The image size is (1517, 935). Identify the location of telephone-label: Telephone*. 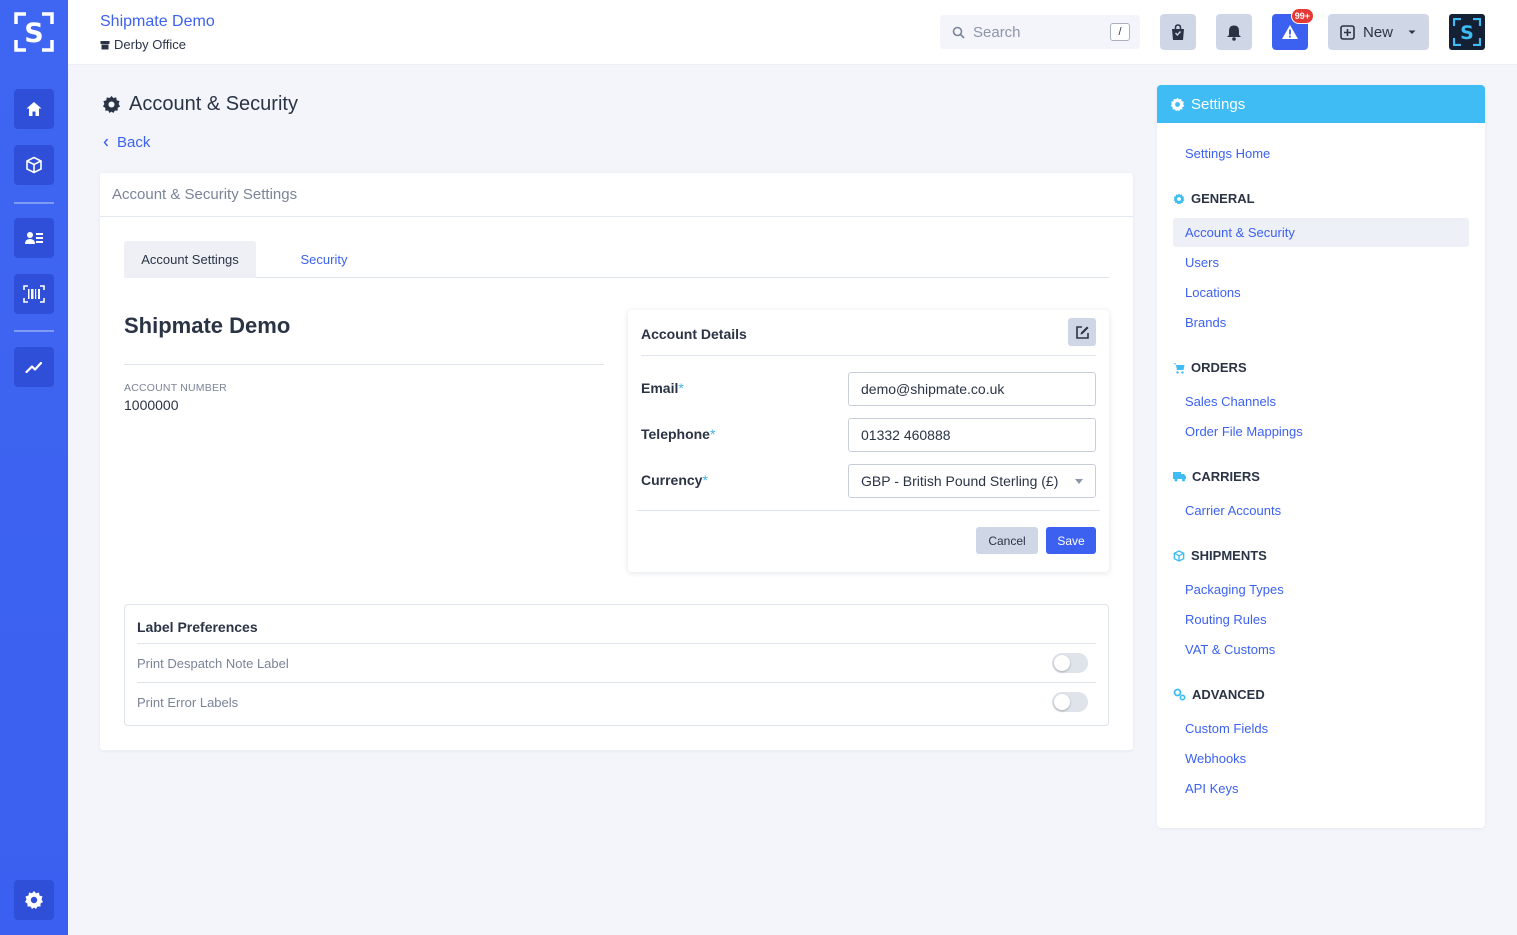
(678, 434).